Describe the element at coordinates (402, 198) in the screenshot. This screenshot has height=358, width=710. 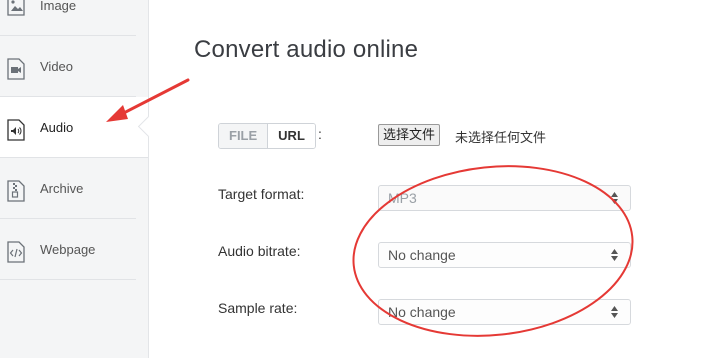
I see `select-value: MP3` at that location.